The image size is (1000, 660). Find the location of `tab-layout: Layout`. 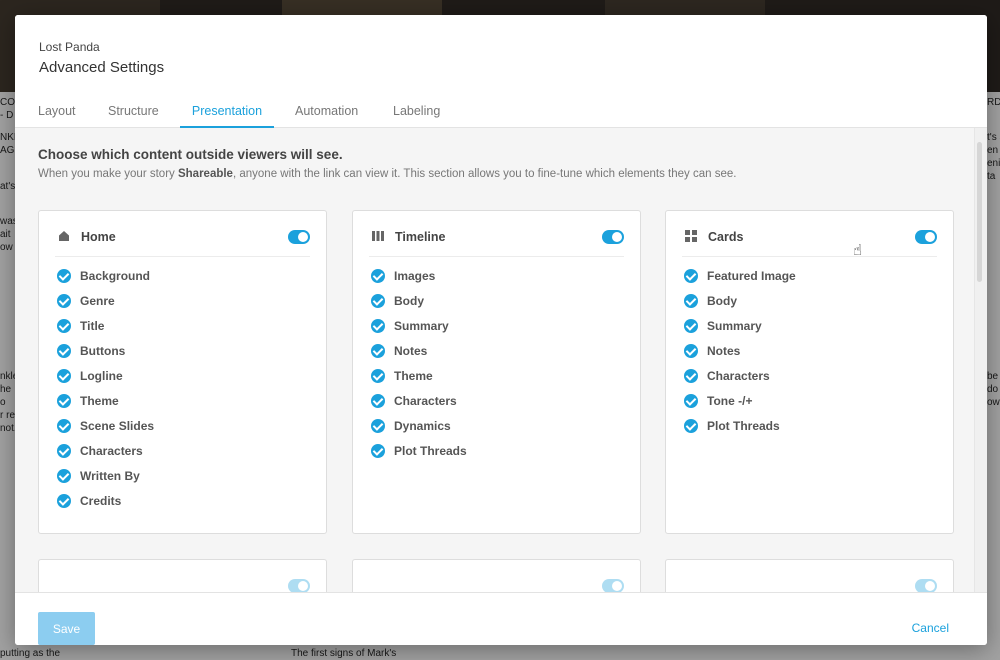

tab-layout: Layout is located at coordinates (57, 116).